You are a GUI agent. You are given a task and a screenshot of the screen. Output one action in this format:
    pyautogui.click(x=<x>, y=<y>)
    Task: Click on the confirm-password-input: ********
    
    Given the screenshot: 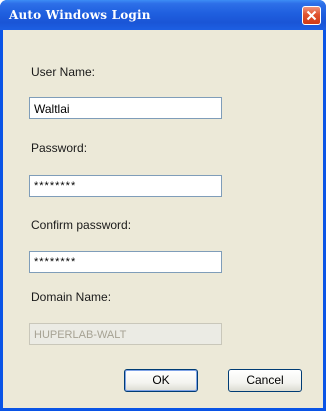 What is the action you would take?
    pyautogui.click(x=125, y=262)
    